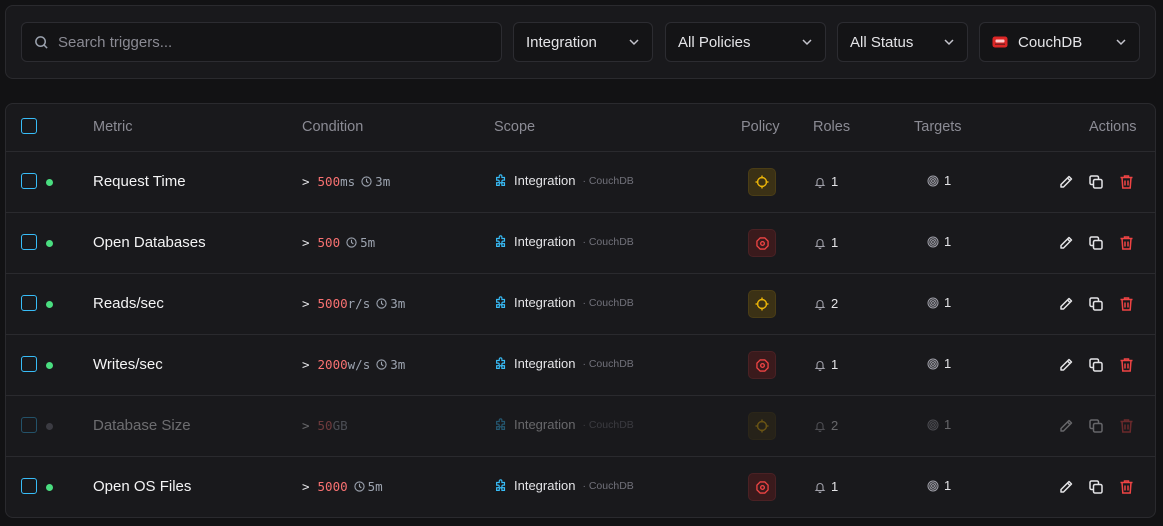 This screenshot has width=1163, height=526. Describe the element at coordinates (113, 127) in the screenshot. I see `header-metric: Metric` at that location.